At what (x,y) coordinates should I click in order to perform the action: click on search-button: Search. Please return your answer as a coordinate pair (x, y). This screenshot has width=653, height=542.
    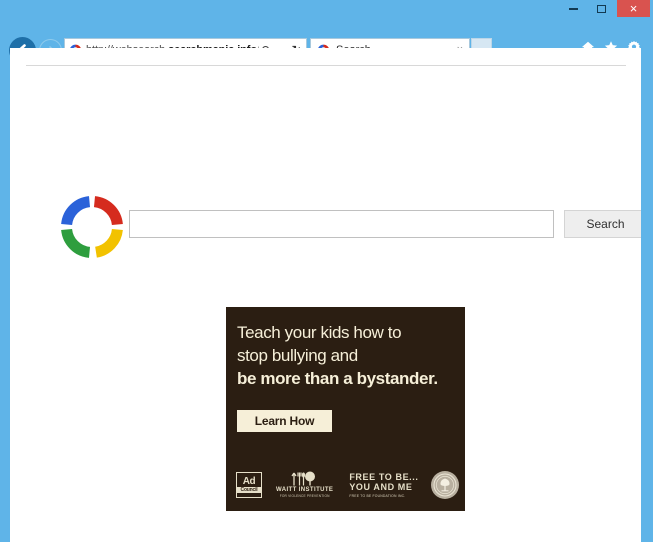
    Looking at the image, I should click on (602, 224).